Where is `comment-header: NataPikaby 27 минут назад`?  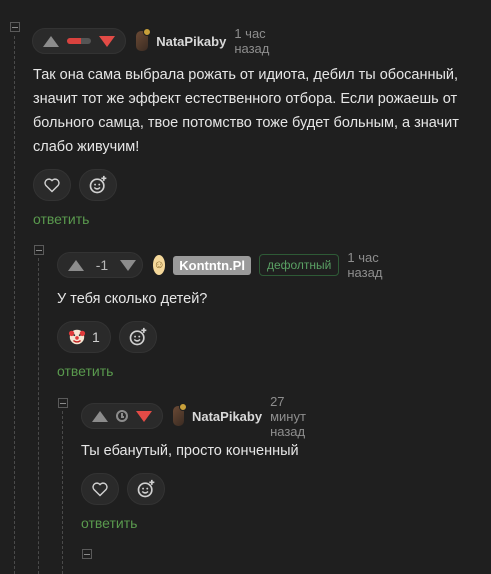 comment-header: NataPikaby 27 минут назад is located at coordinates (201, 416).